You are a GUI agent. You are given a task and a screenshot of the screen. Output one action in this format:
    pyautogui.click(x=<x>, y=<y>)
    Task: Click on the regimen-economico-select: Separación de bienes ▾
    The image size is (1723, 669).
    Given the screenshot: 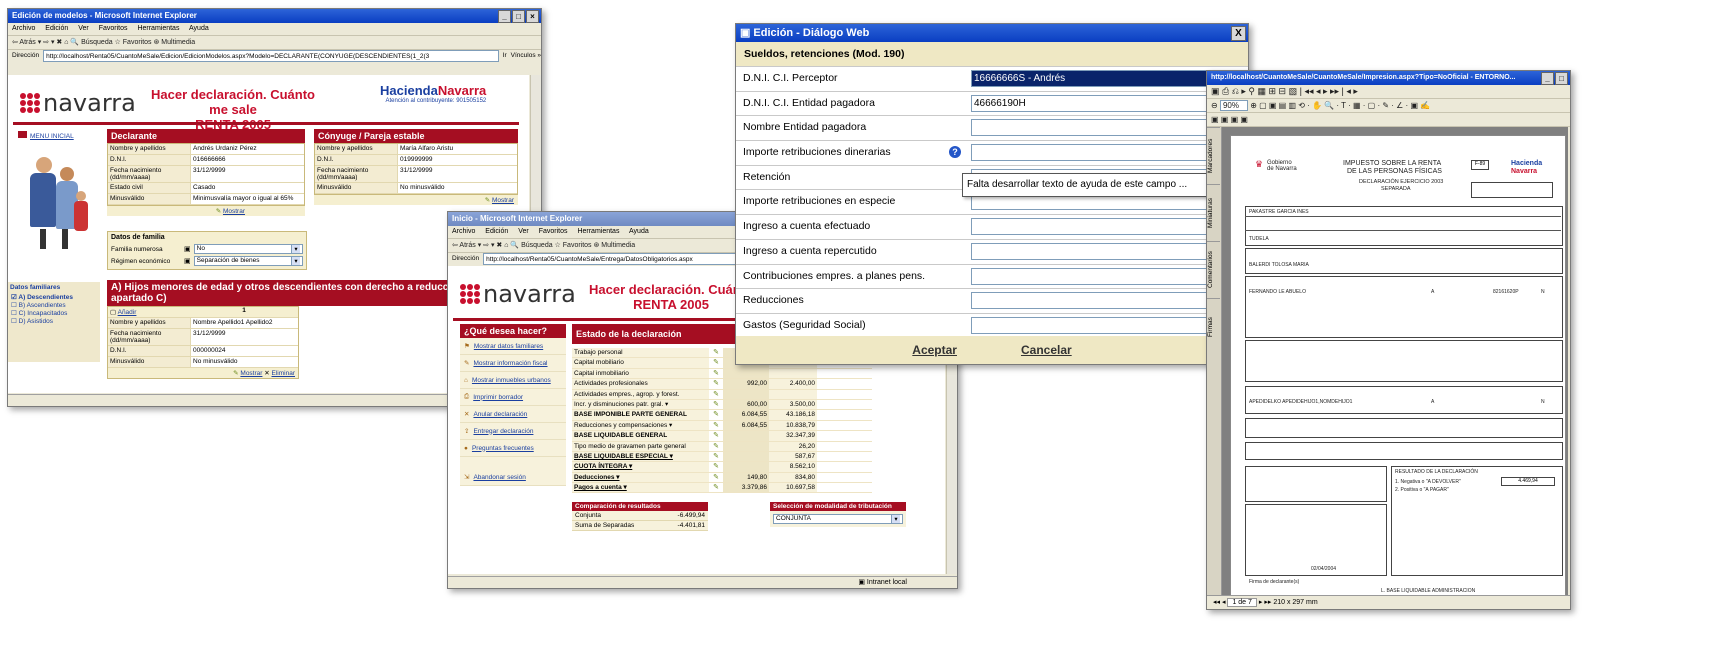 What is the action you would take?
    pyautogui.click(x=248, y=261)
    